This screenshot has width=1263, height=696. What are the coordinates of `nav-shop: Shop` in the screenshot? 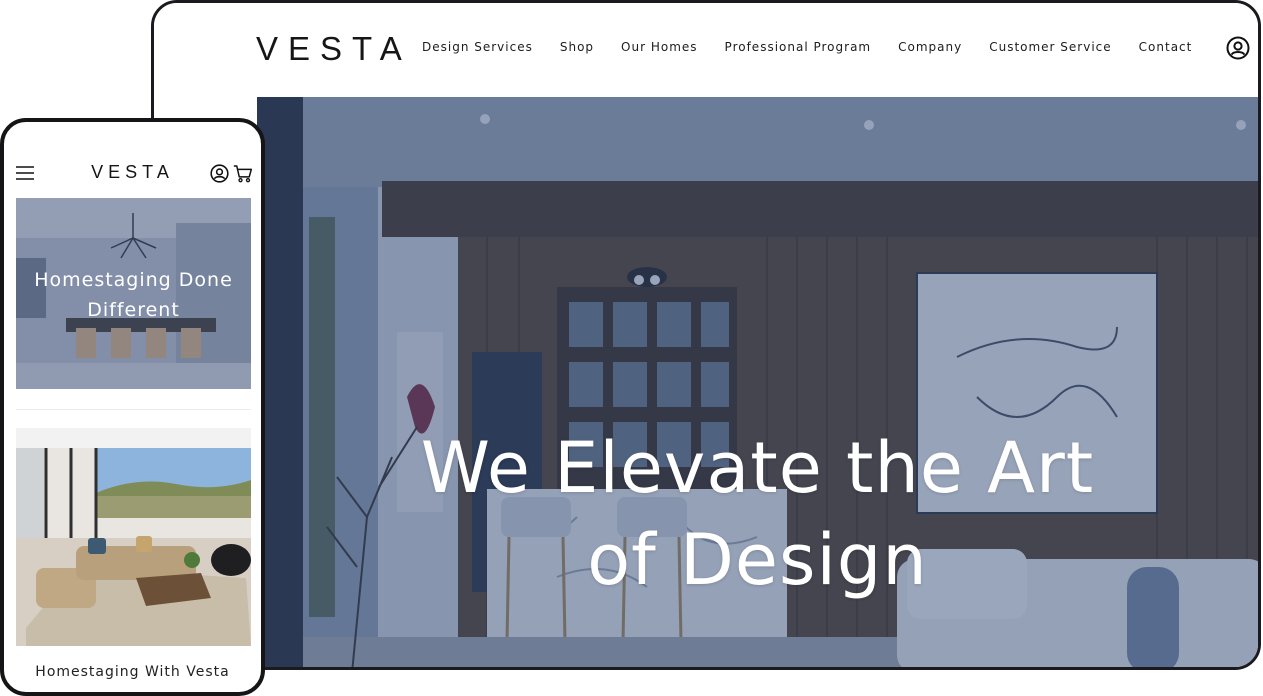 It's located at (577, 47).